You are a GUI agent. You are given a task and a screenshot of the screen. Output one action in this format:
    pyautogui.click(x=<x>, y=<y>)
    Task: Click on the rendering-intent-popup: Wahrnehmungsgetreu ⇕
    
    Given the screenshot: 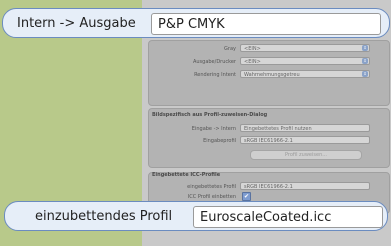 What is the action you would take?
    pyautogui.click(x=305, y=74)
    